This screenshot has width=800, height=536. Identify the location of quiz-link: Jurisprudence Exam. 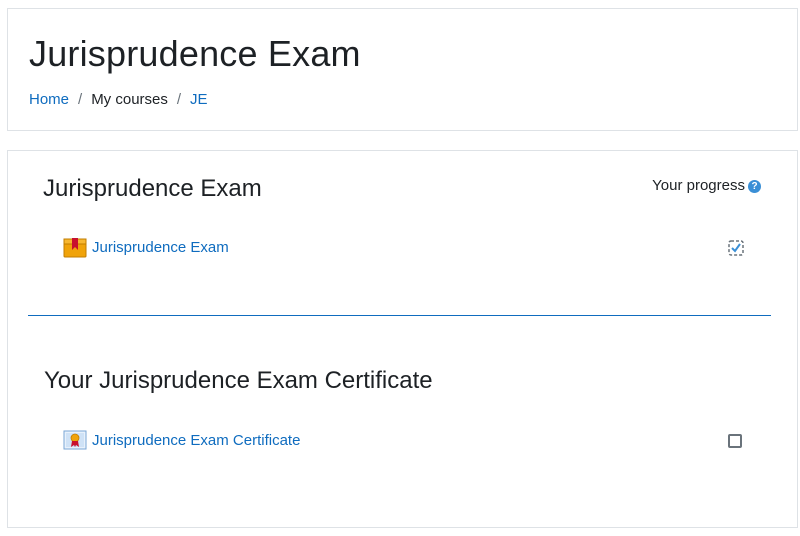
(160, 247).